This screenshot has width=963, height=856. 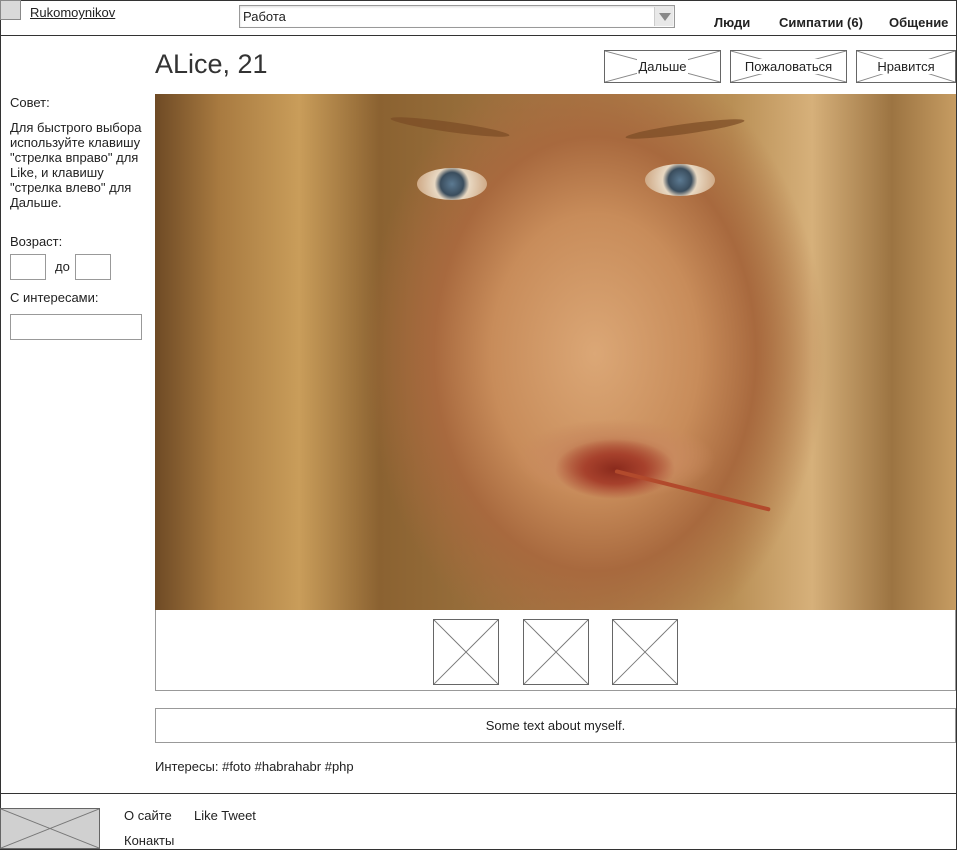 What do you see at coordinates (211, 64) in the screenshot?
I see `profile-title: ALice, 21` at bounding box center [211, 64].